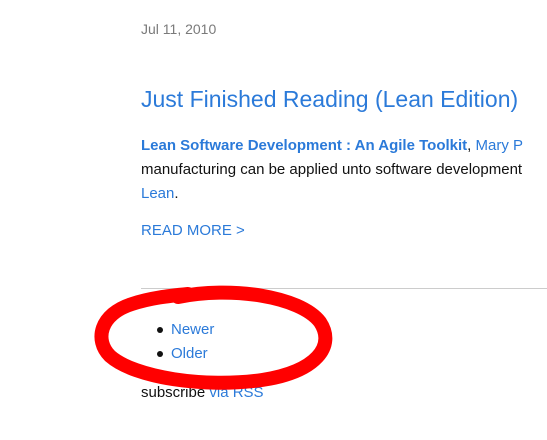 The image size is (547, 440). Describe the element at coordinates (176, 193) in the screenshot. I see `excerpt-period: .` at that location.